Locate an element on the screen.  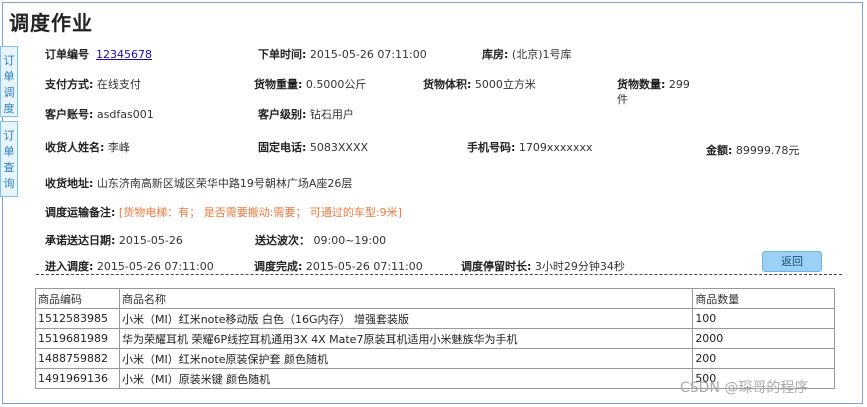
receiver-value: 李峰 is located at coordinates (118, 147).